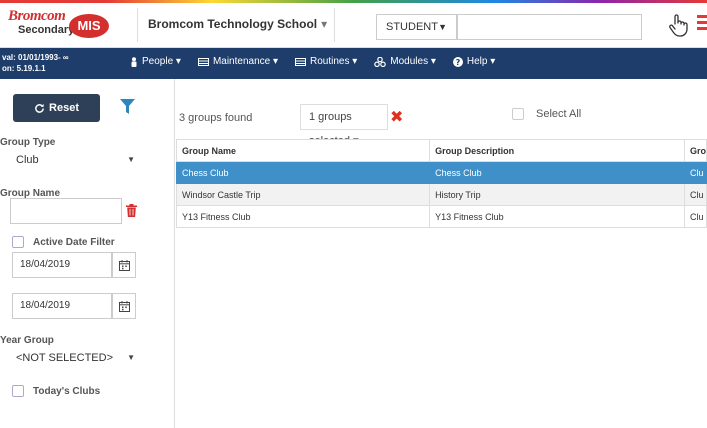 The image size is (707, 428). What do you see at coordinates (413, 61) in the screenshot?
I see `nav-item-label: Modules ▾` at bounding box center [413, 61].